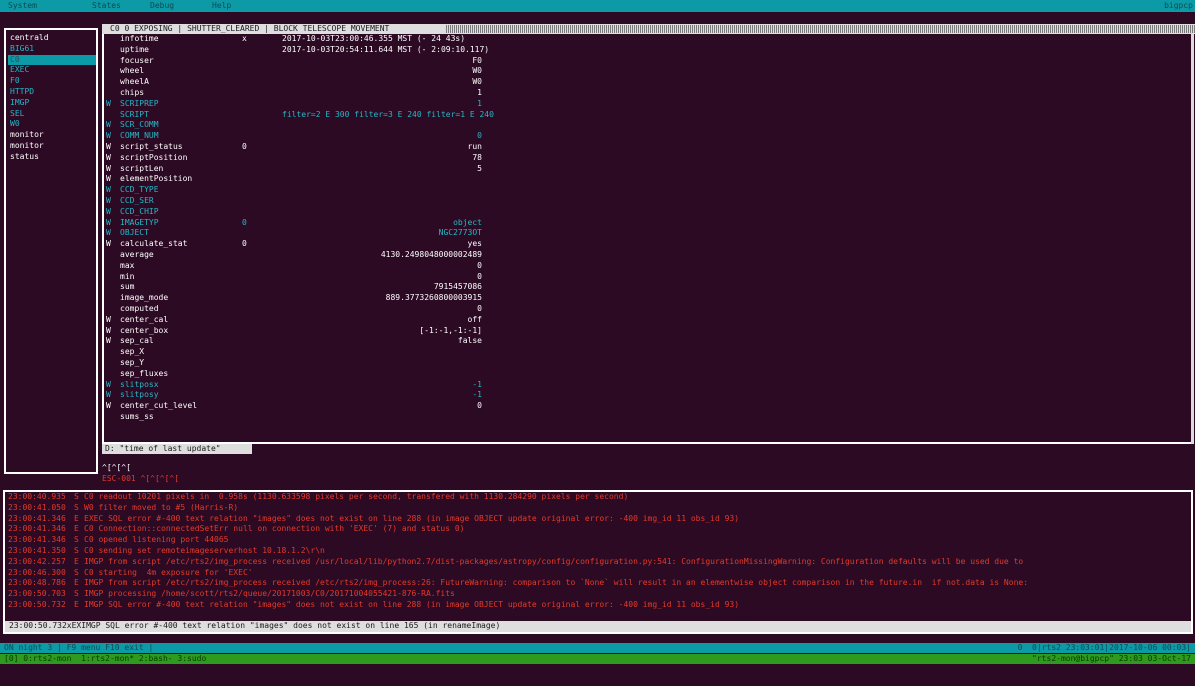 This screenshot has width=1195, height=686. What do you see at coordinates (1192, 239) in the screenshot?
I see `values-scrollbar` at bounding box center [1192, 239].